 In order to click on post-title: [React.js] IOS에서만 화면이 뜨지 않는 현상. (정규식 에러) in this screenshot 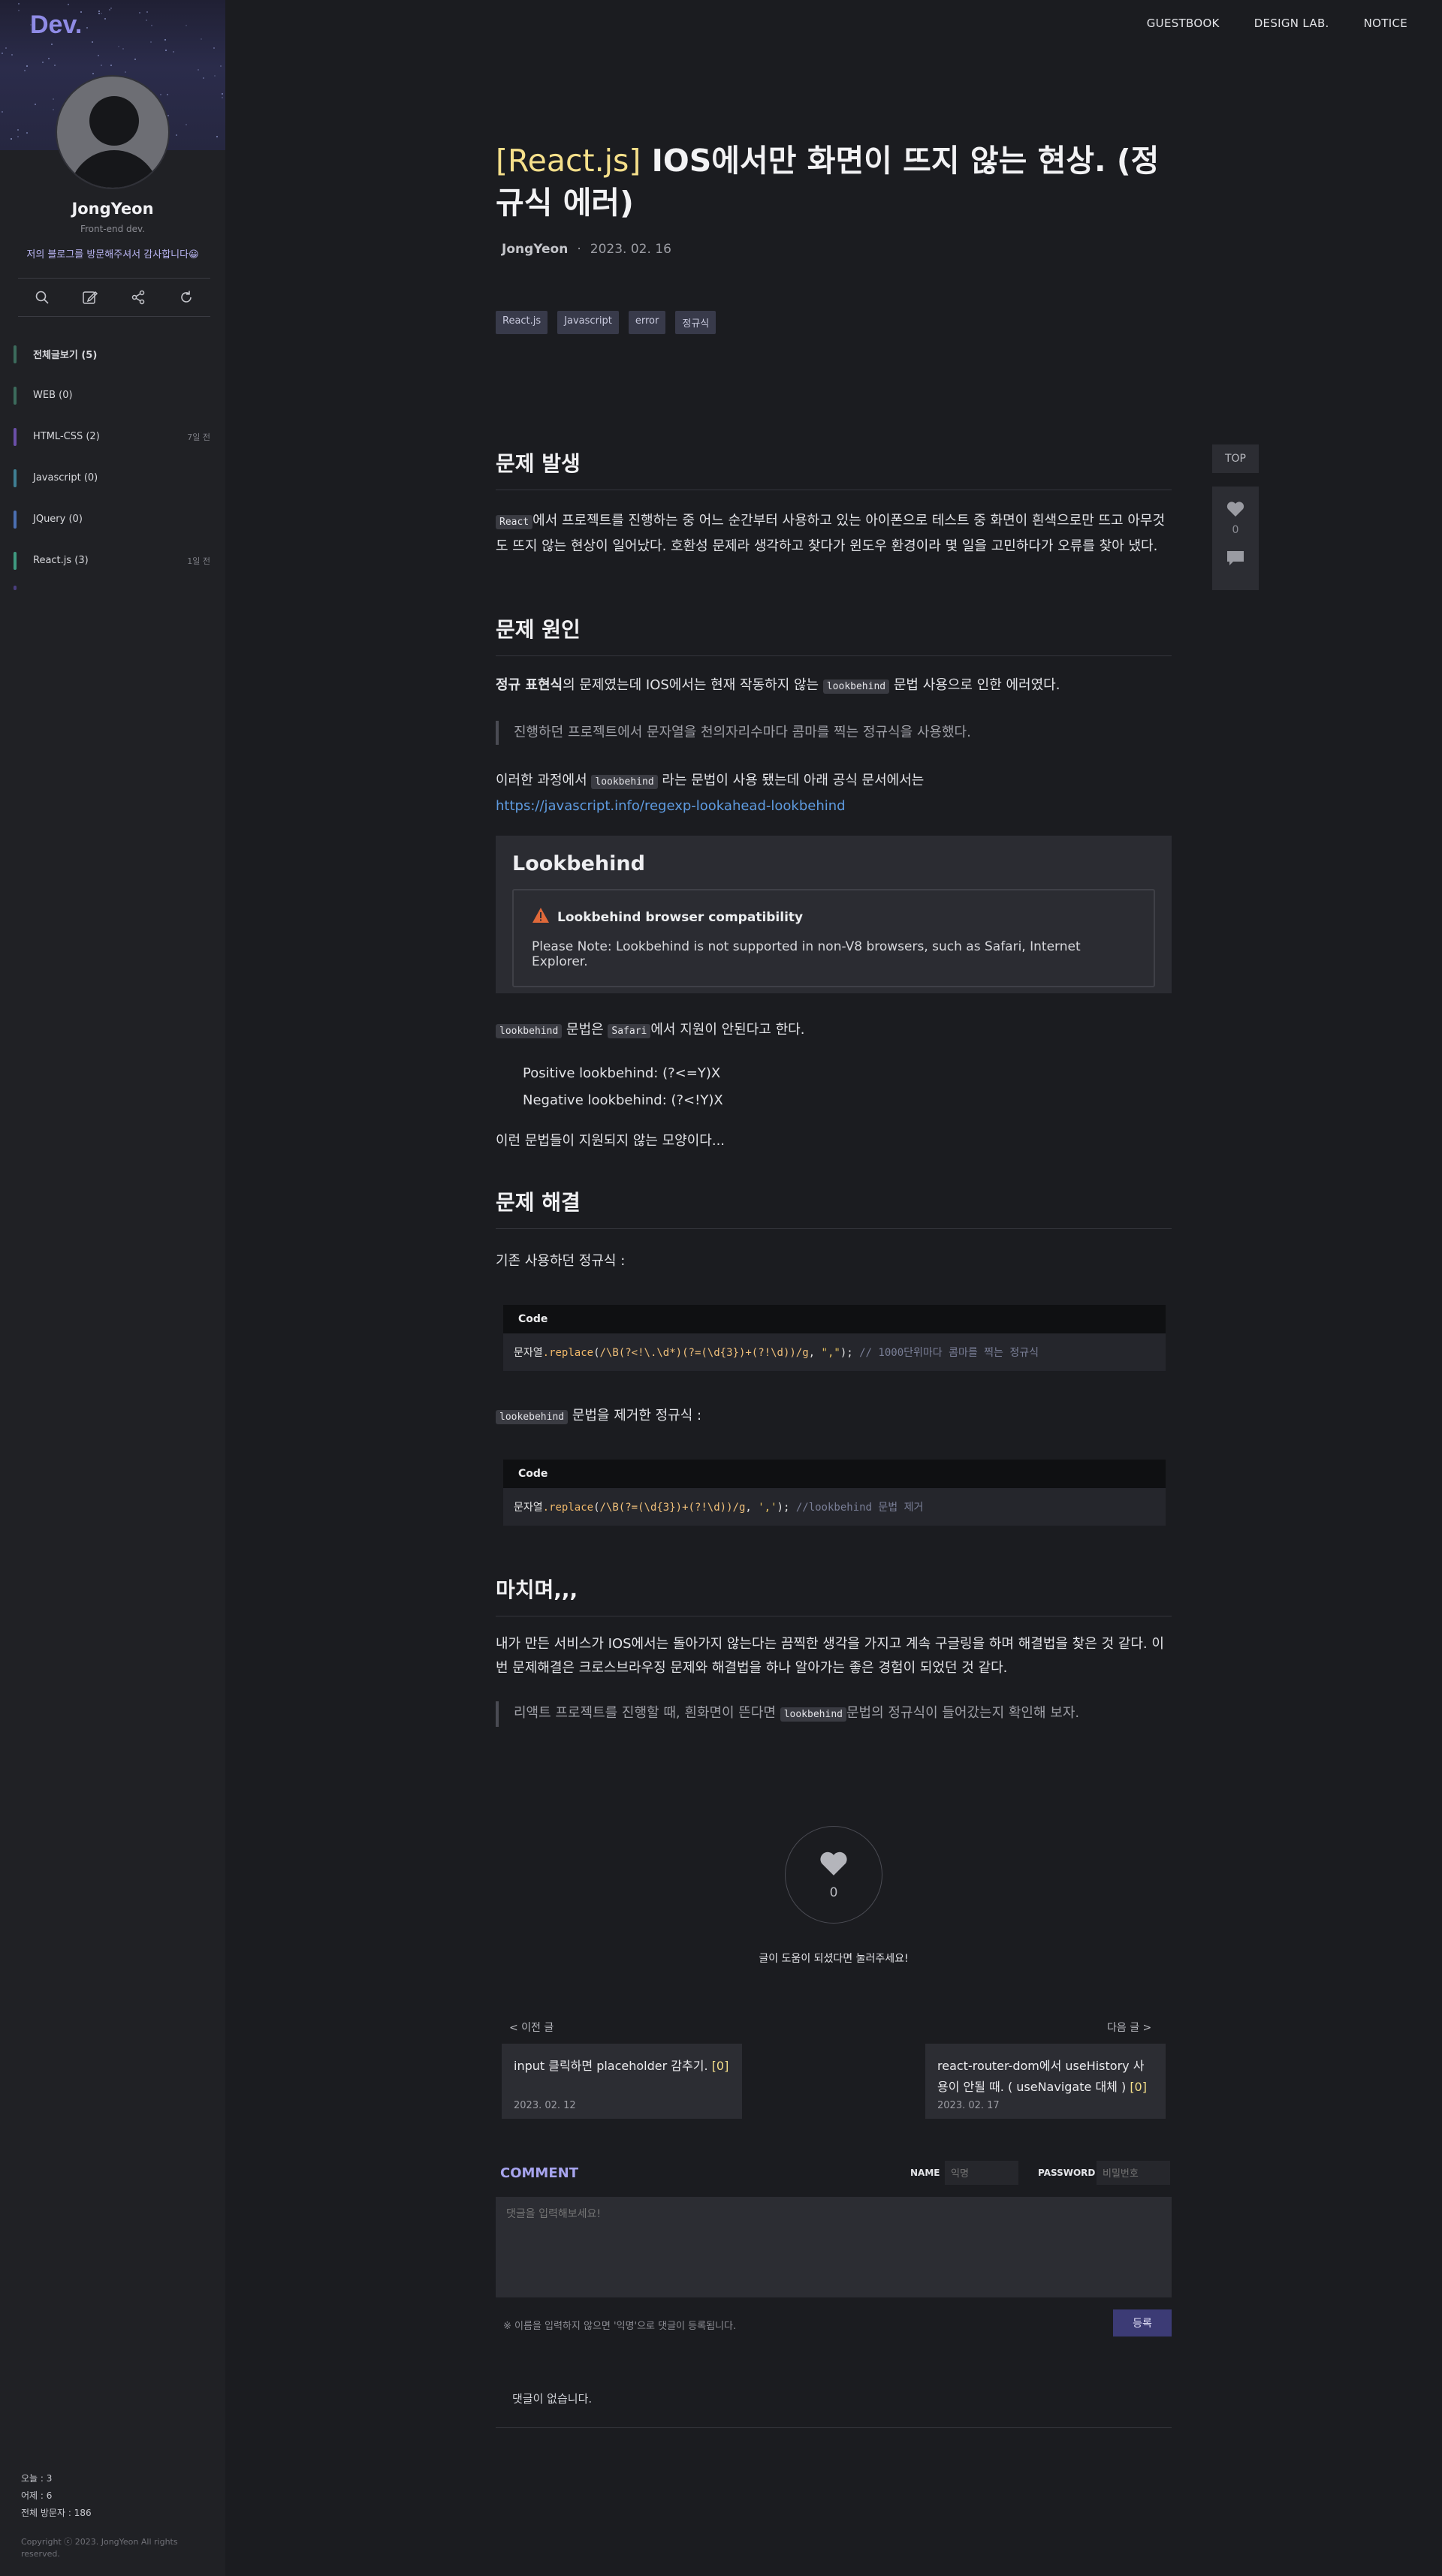, I will do `click(834, 182)`.